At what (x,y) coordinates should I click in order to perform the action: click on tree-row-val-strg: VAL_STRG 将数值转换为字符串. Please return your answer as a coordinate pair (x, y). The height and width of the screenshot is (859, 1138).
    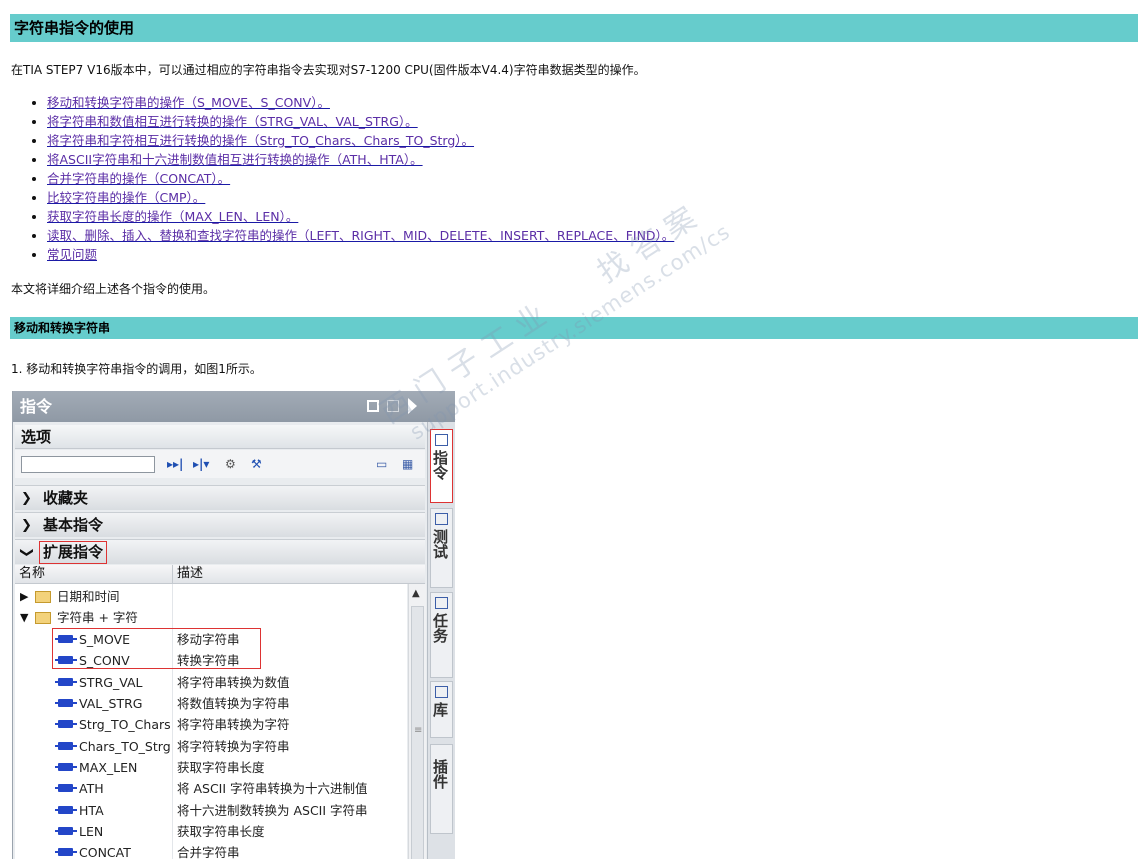
    Looking at the image, I should click on (211, 703).